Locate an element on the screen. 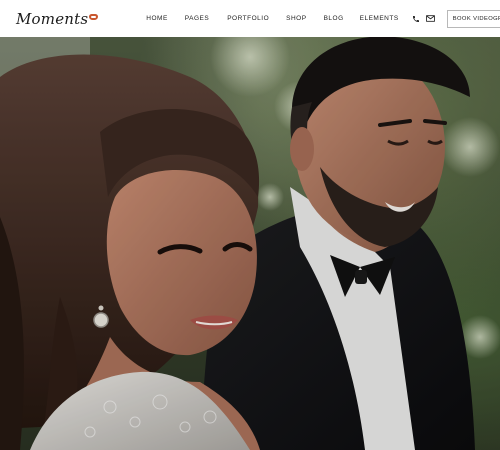 Image resolution: width=500 pixels, height=450 pixels. logo: Moments is located at coordinates (57, 19).